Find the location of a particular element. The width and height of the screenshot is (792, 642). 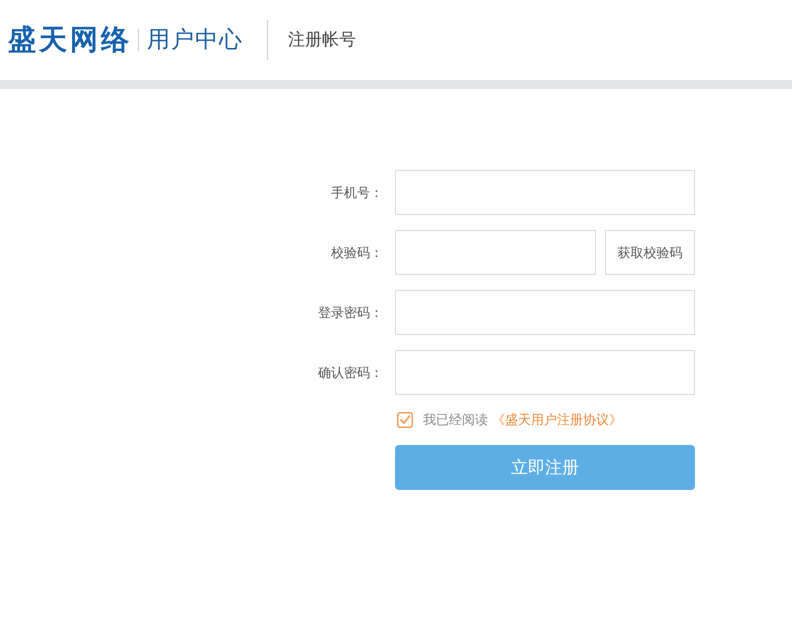

agreement-text: 我已经阅读 is located at coordinates (455, 420).